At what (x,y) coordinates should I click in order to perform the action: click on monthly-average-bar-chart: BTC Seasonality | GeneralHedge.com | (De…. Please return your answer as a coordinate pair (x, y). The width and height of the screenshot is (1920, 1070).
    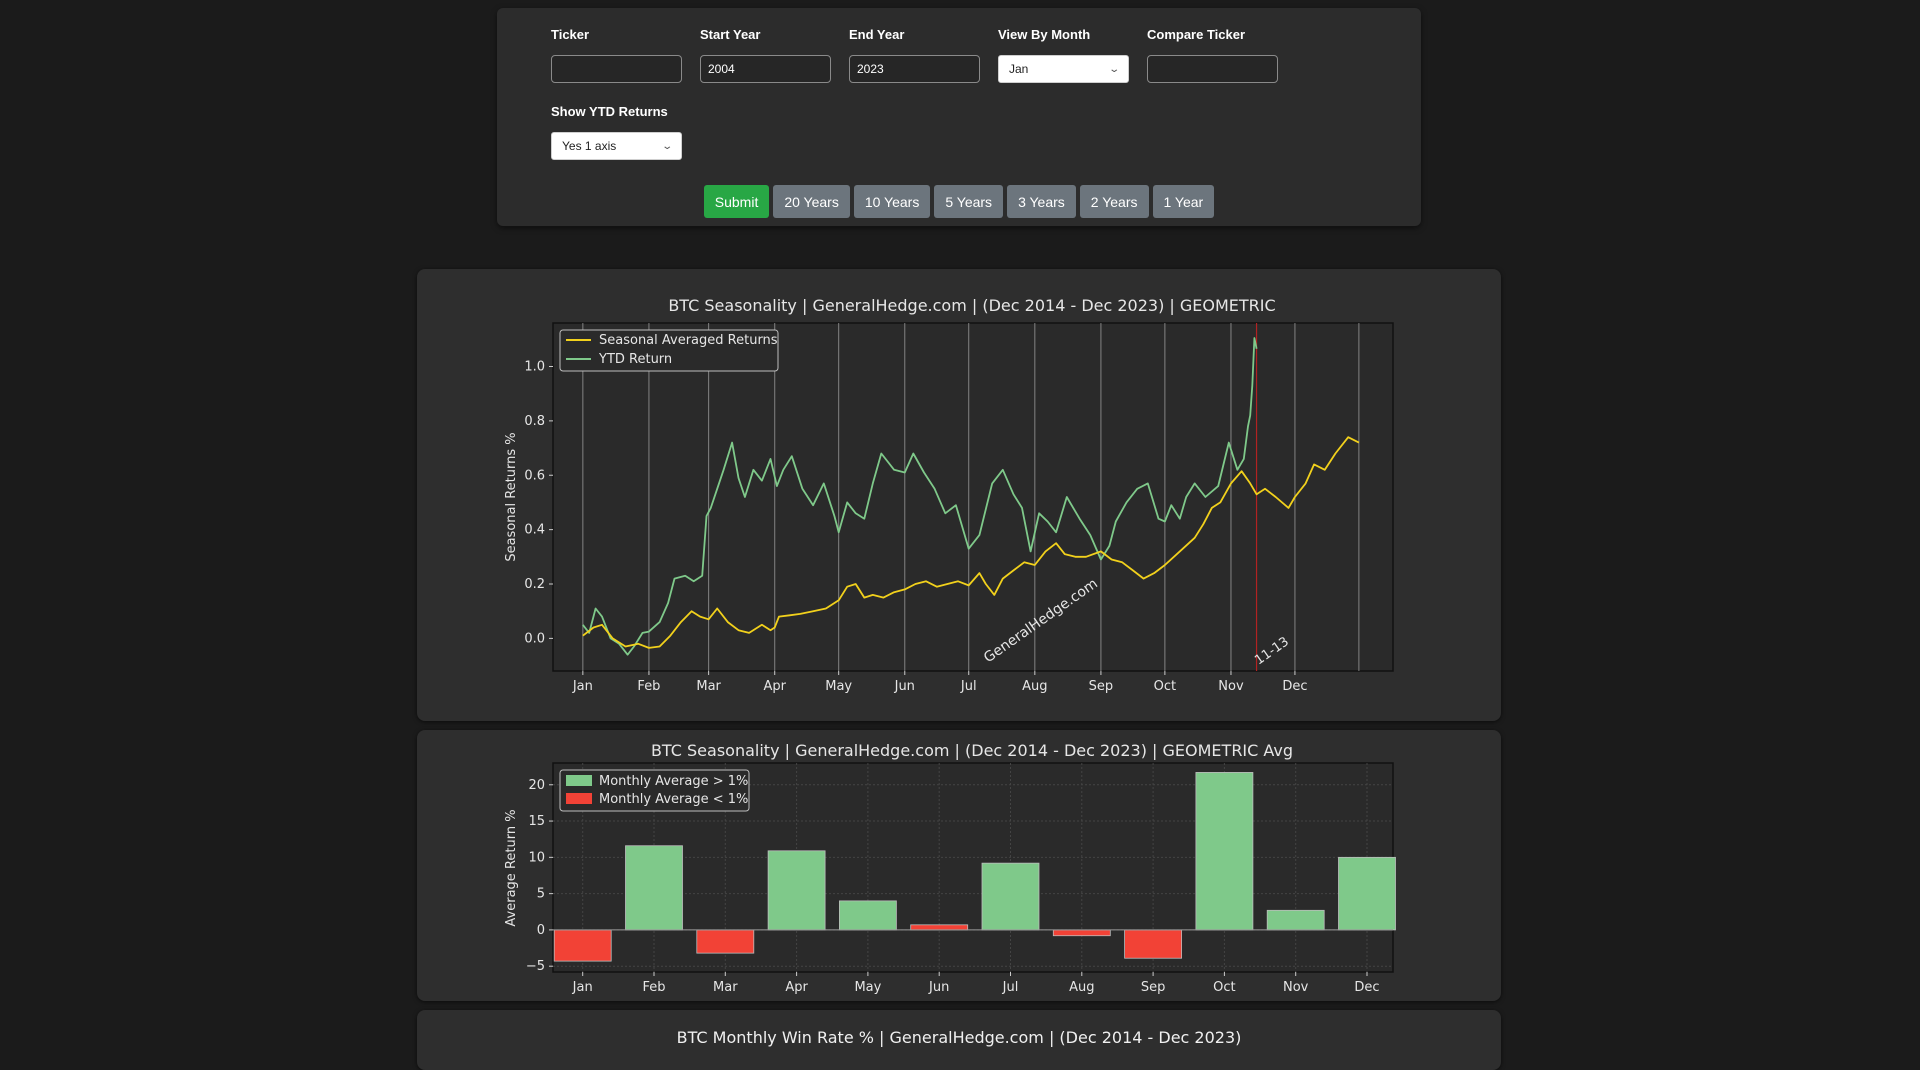
    Looking at the image, I should click on (950, 868).